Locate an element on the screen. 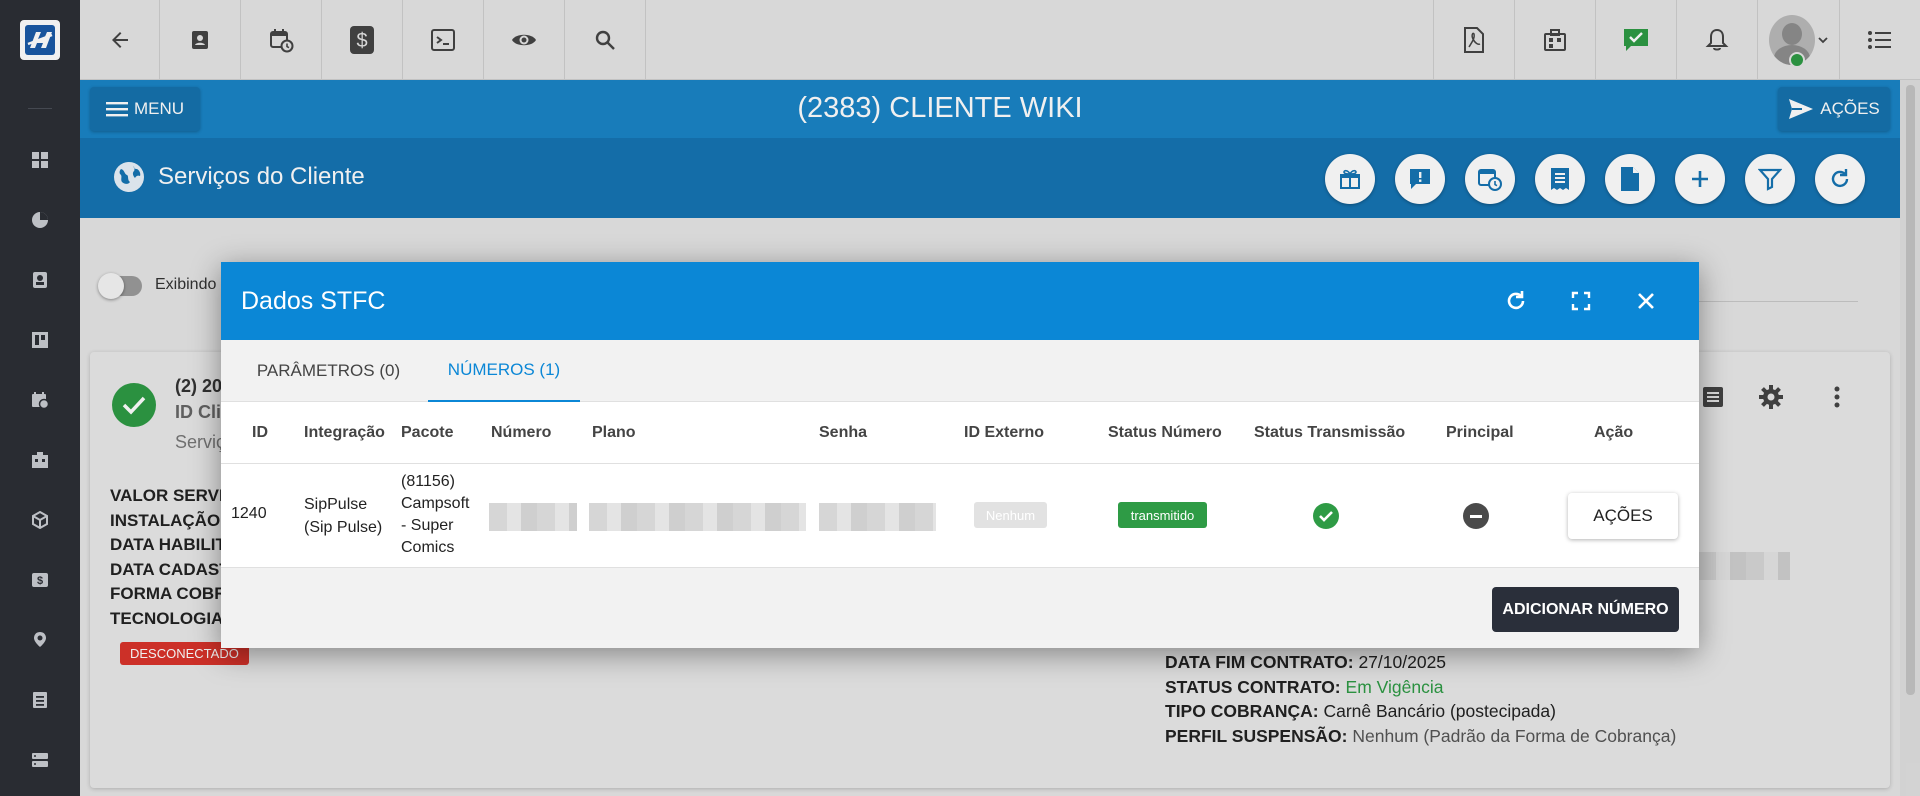  refresh-icon is located at coordinates (1516, 300).